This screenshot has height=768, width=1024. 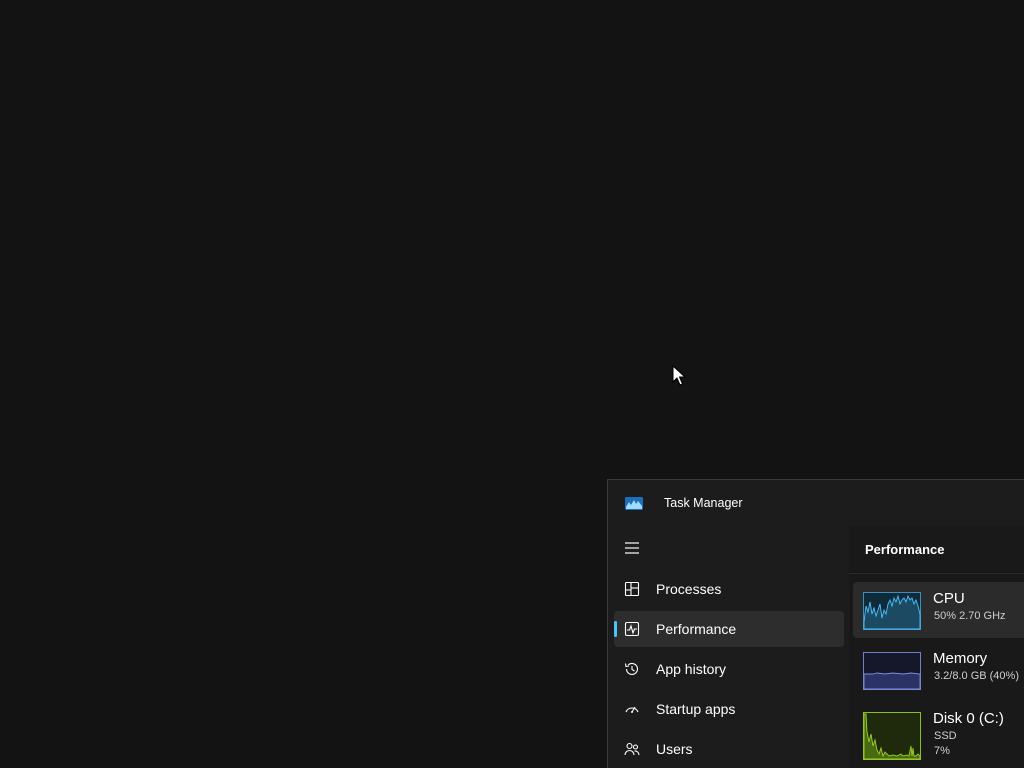 What do you see at coordinates (634, 503) in the screenshot?
I see `task-manager-app-icon` at bounding box center [634, 503].